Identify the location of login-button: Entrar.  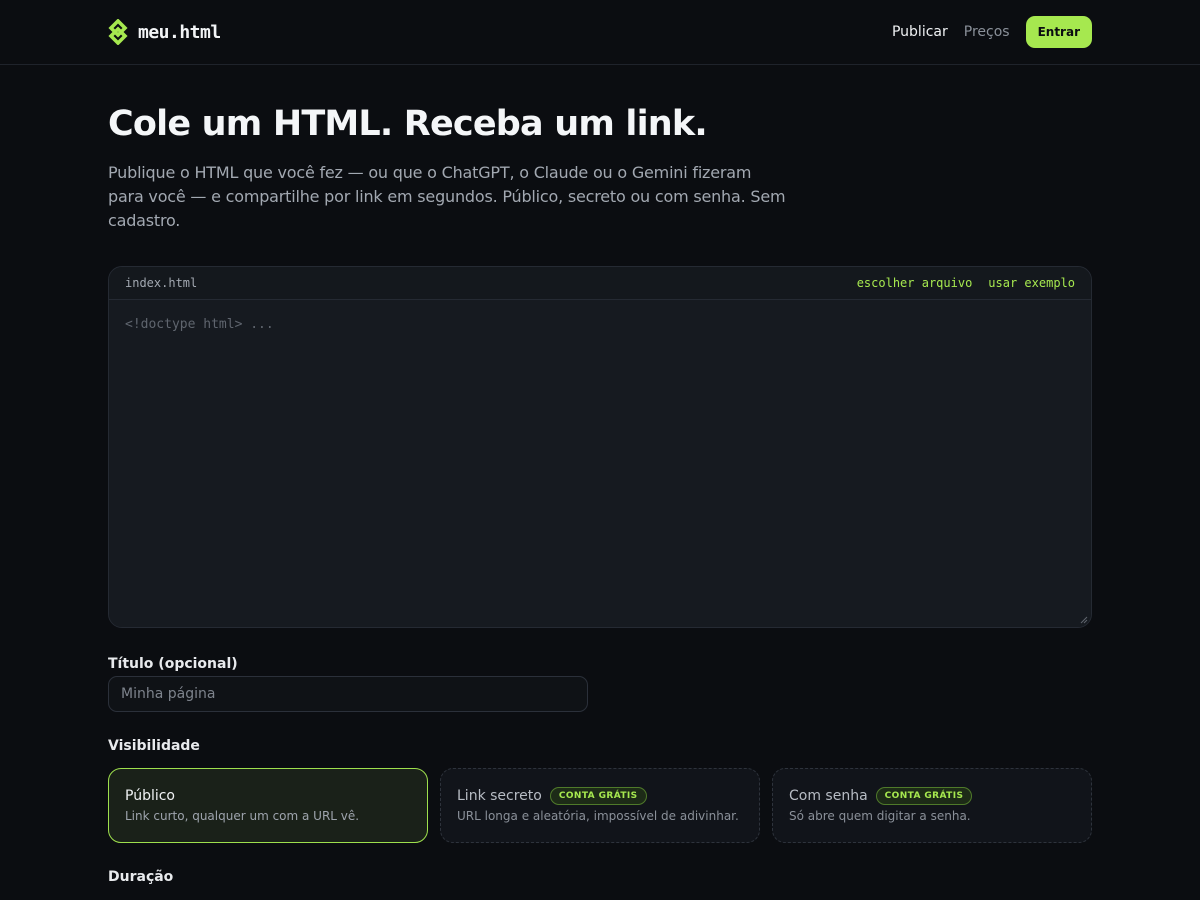
(1058, 32).